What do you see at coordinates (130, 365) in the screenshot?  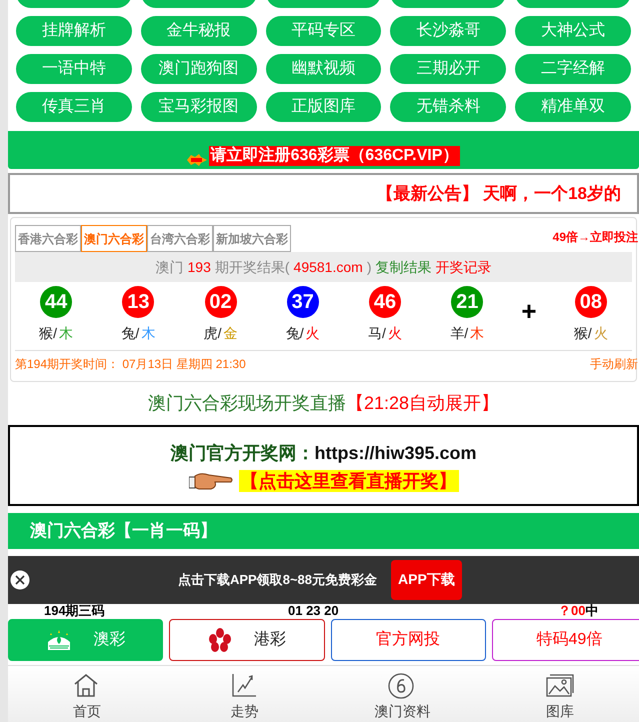 I see `next-draw-time: 第194期开奖时间： 07月13日 星期四 21:30` at bounding box center [130, 365].